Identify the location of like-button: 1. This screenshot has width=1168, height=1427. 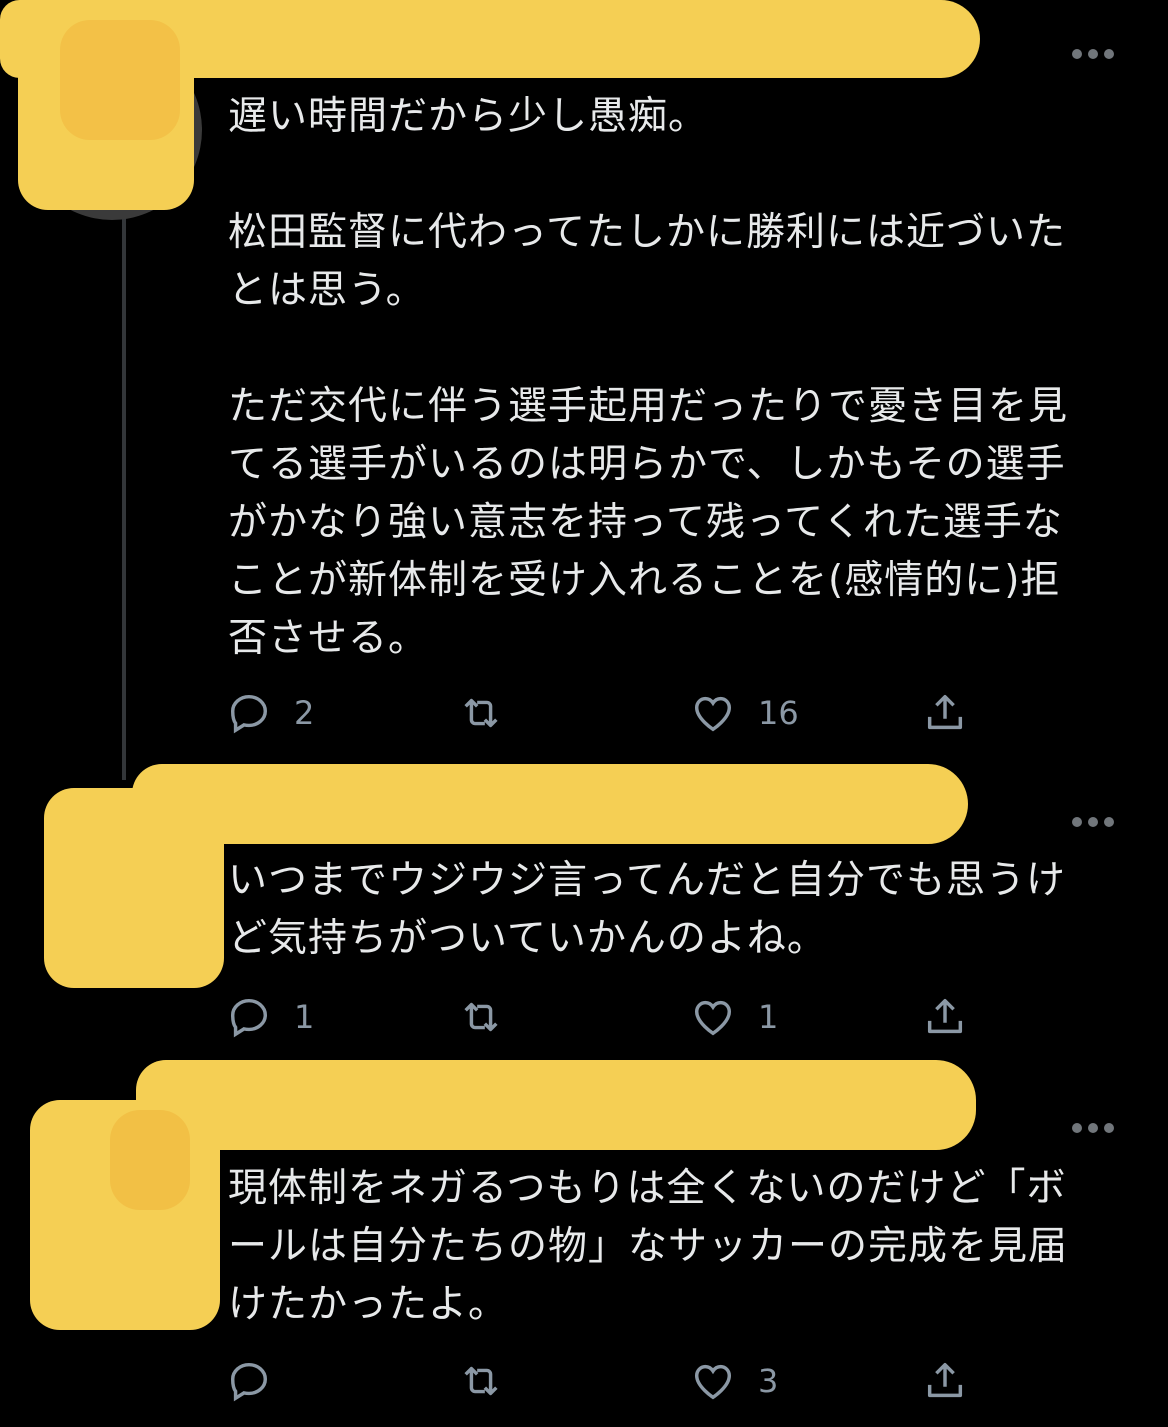
(734, 1017).